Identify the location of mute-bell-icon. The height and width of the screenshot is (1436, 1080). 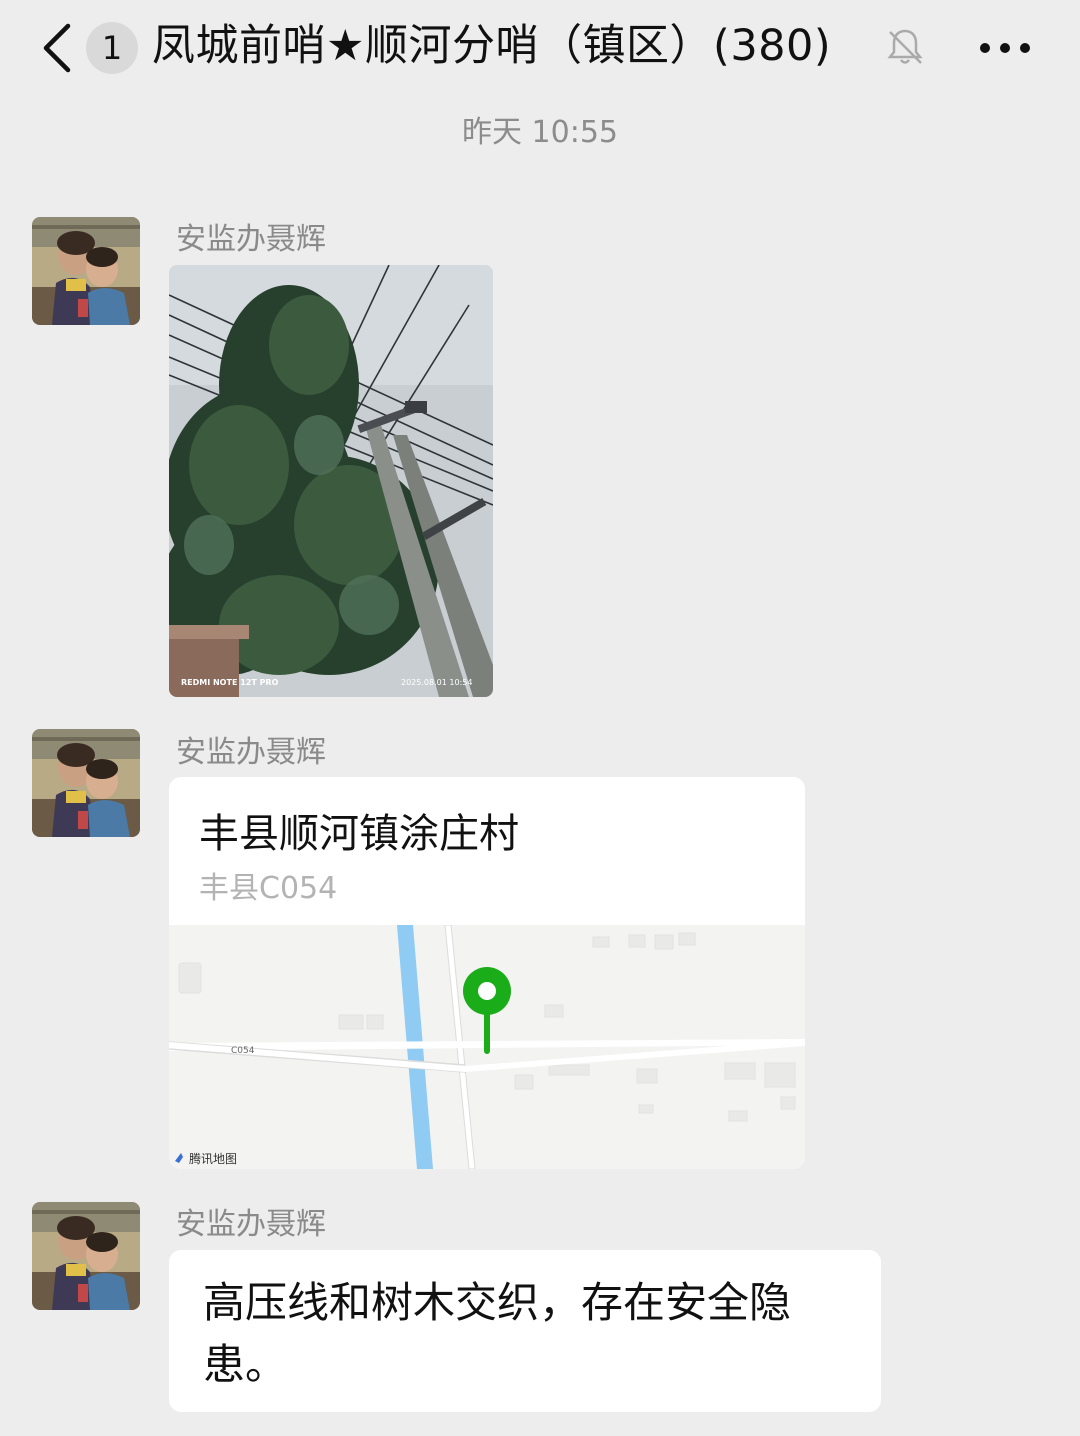
(905, 46).